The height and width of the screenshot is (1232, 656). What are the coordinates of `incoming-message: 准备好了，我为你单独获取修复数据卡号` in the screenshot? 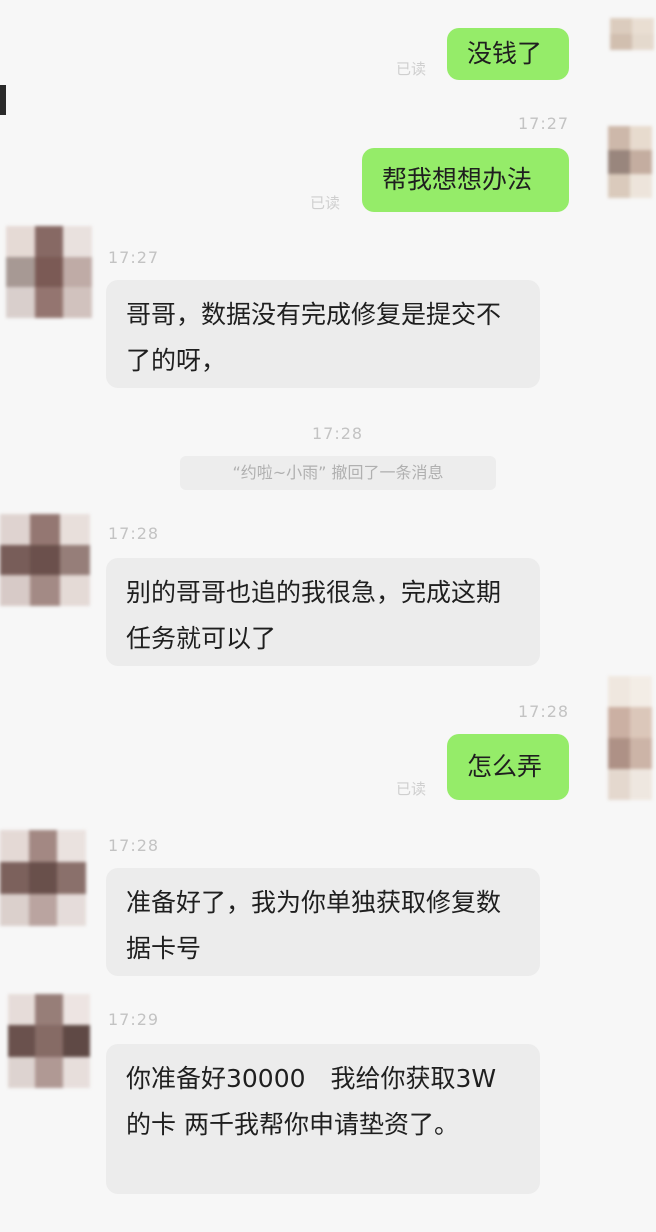 It's located at (323, 922).